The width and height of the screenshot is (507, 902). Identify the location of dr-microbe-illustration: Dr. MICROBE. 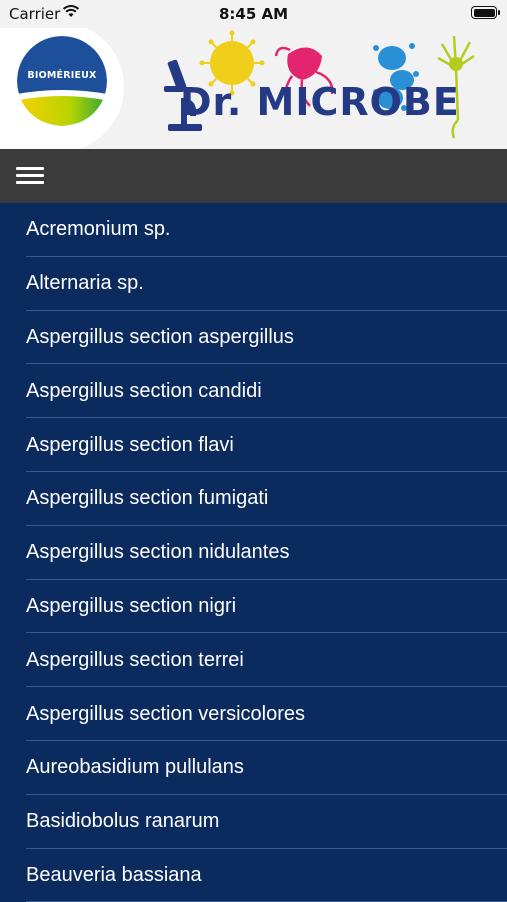
(315, 88).